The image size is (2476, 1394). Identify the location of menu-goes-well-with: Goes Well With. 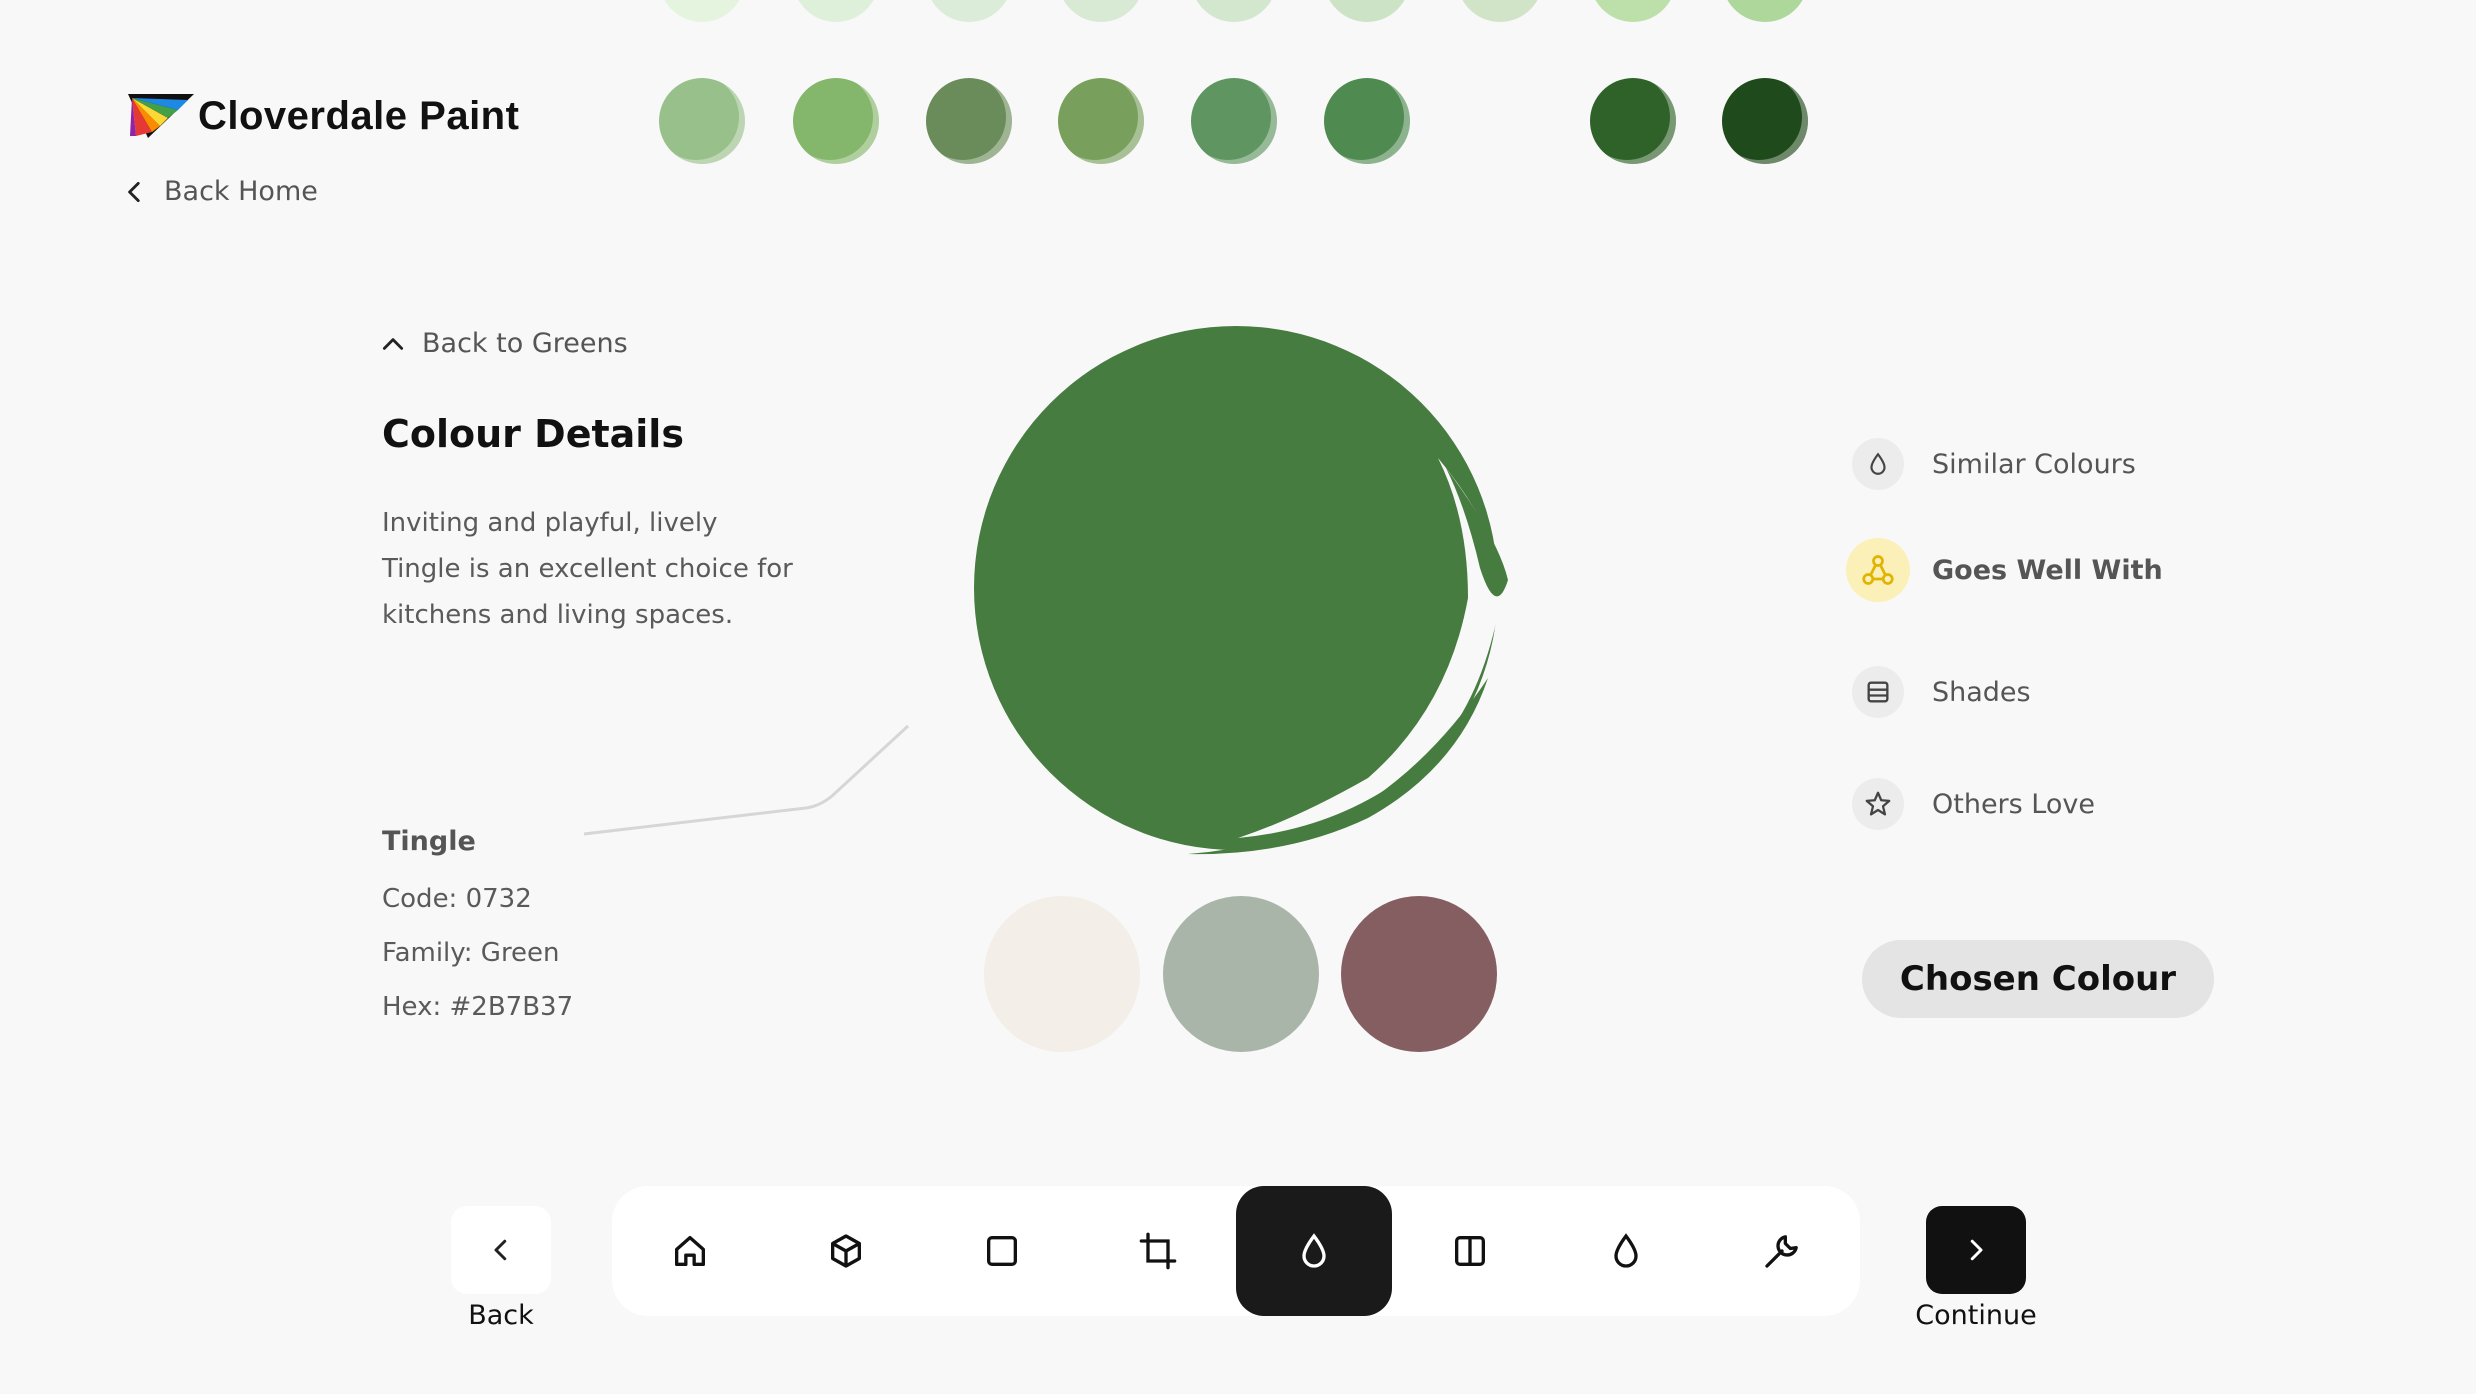
(2004, 570).